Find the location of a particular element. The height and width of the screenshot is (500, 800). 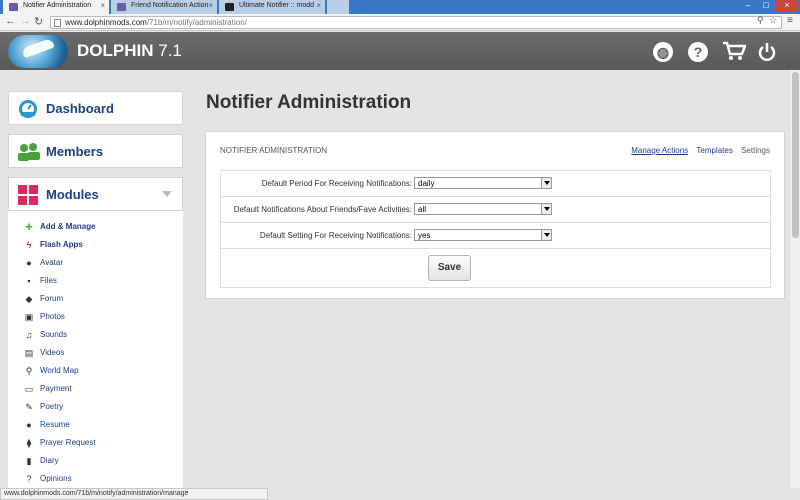

power-icon is located at coordinates (767, 52).